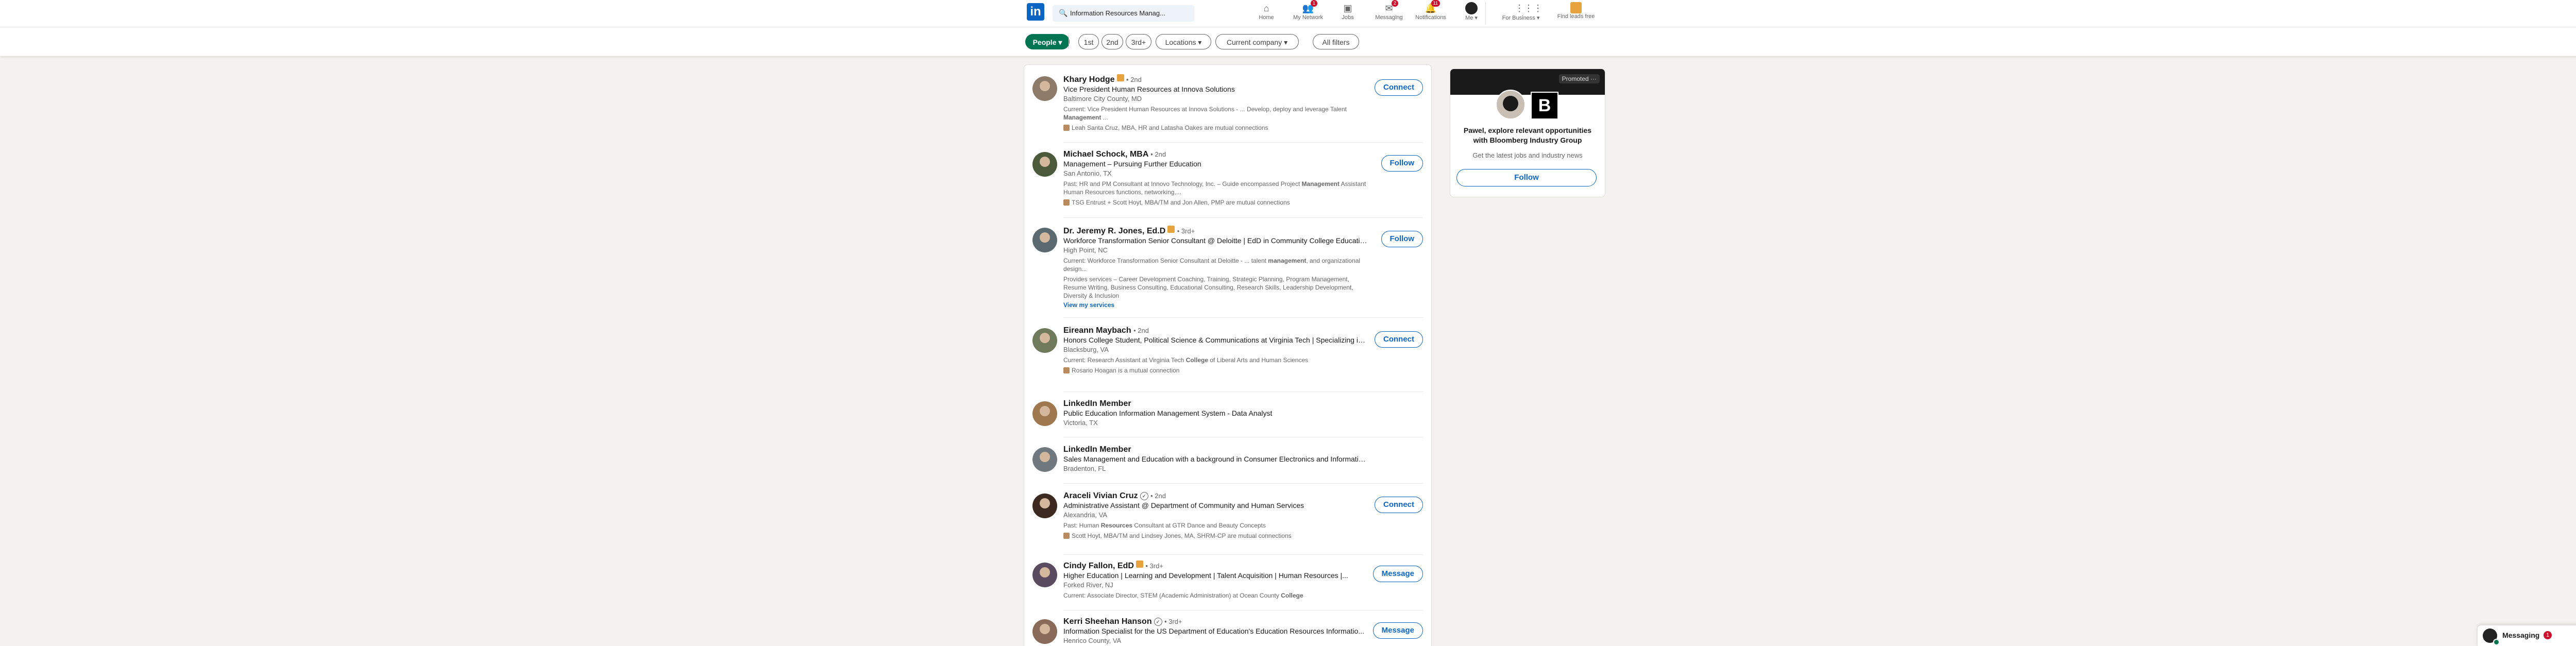 The height and width of the screenshot is (646, 2576). I want to click on search-icon: 🔍, so click(1063, 13).